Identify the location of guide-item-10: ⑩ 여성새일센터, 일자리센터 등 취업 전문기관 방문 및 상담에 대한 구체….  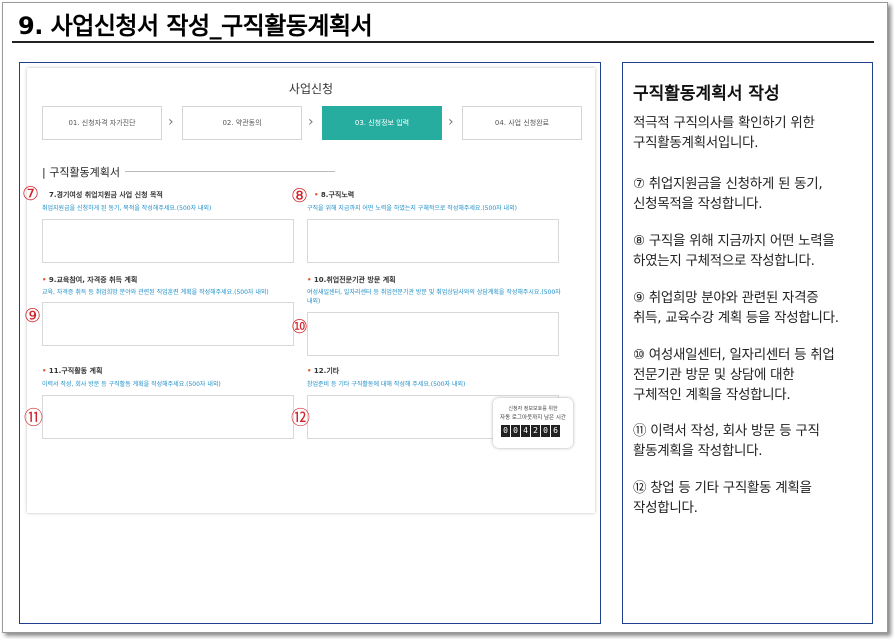
(734, 375).